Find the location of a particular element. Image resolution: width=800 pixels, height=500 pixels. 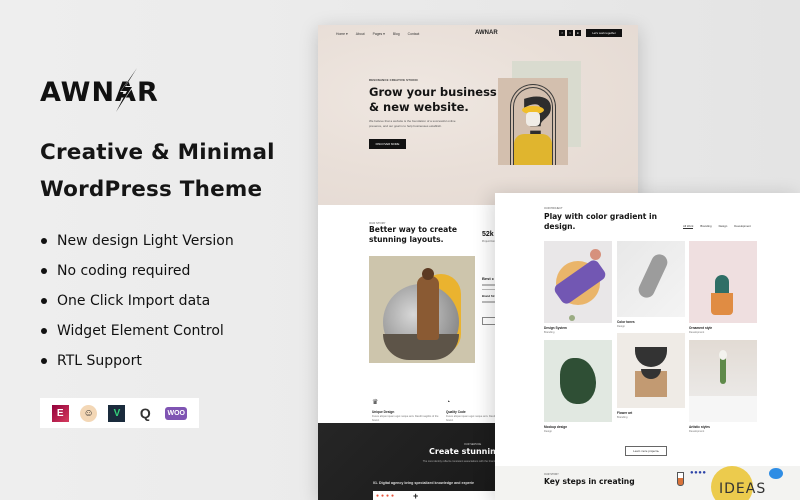

silver-leaves is located at coordinates (653, 276).